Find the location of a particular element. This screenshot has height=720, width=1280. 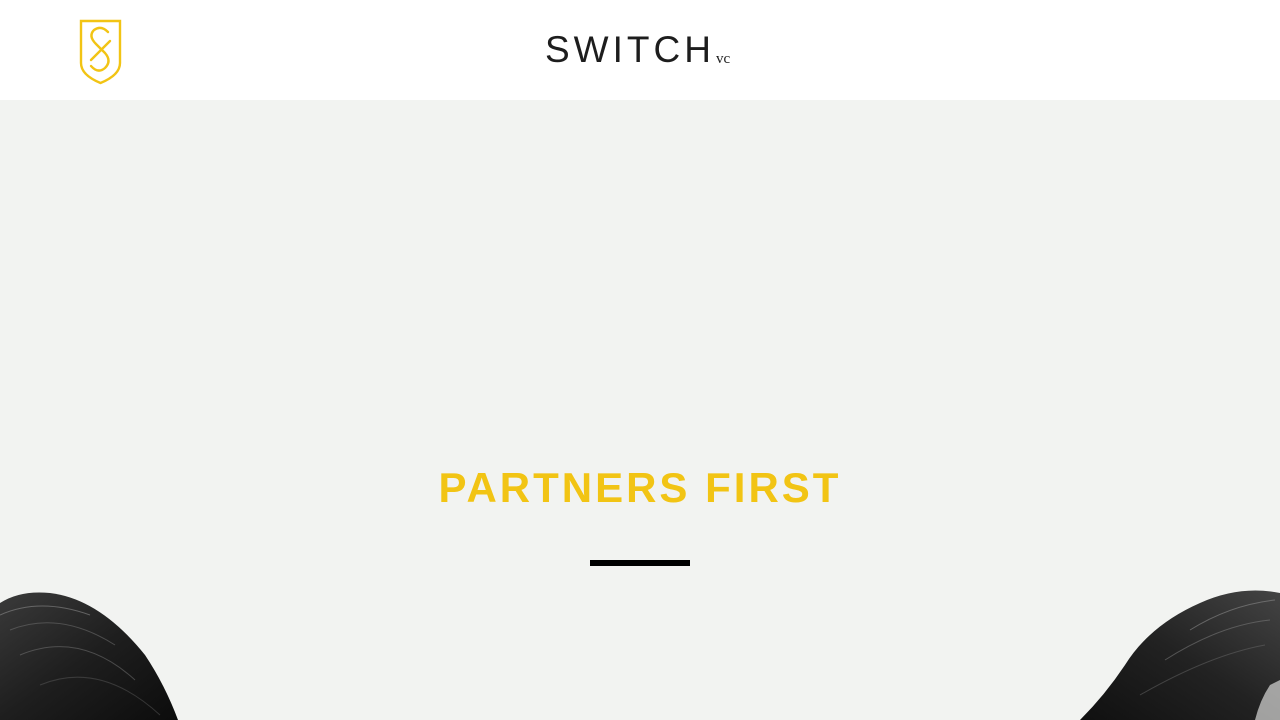

hero-divider is located at coordinates (640, 563).